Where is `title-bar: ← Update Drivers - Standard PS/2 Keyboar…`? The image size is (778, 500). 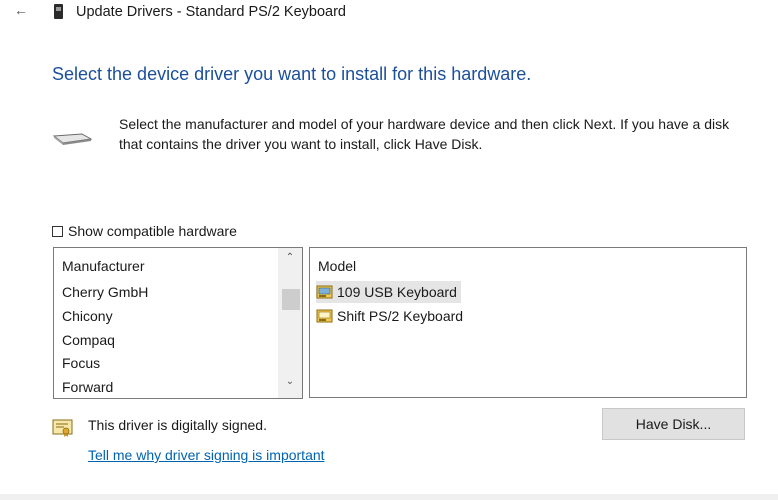 title-bar: ← Update Drivers - Standard PS/2 Keyboar… is located at coordinates (389, 13).